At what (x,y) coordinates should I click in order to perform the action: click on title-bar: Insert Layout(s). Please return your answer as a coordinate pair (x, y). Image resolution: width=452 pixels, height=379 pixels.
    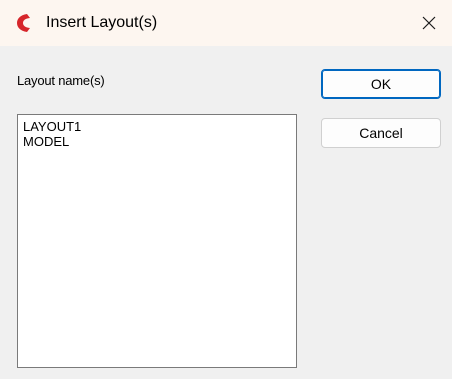
    Looking at the image, I should click on (226, 23).